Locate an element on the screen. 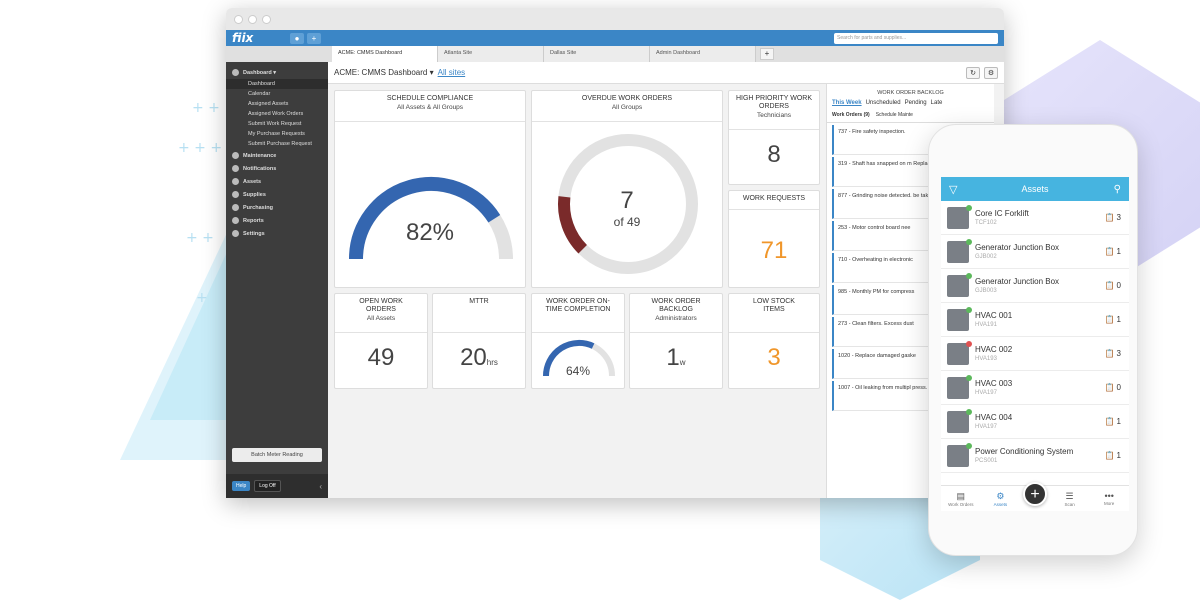 This screenshot has width=1200, height=605. tab-cmms-dashboard: ACME: CMMS Dashboard is located at coordinates (385, 54).